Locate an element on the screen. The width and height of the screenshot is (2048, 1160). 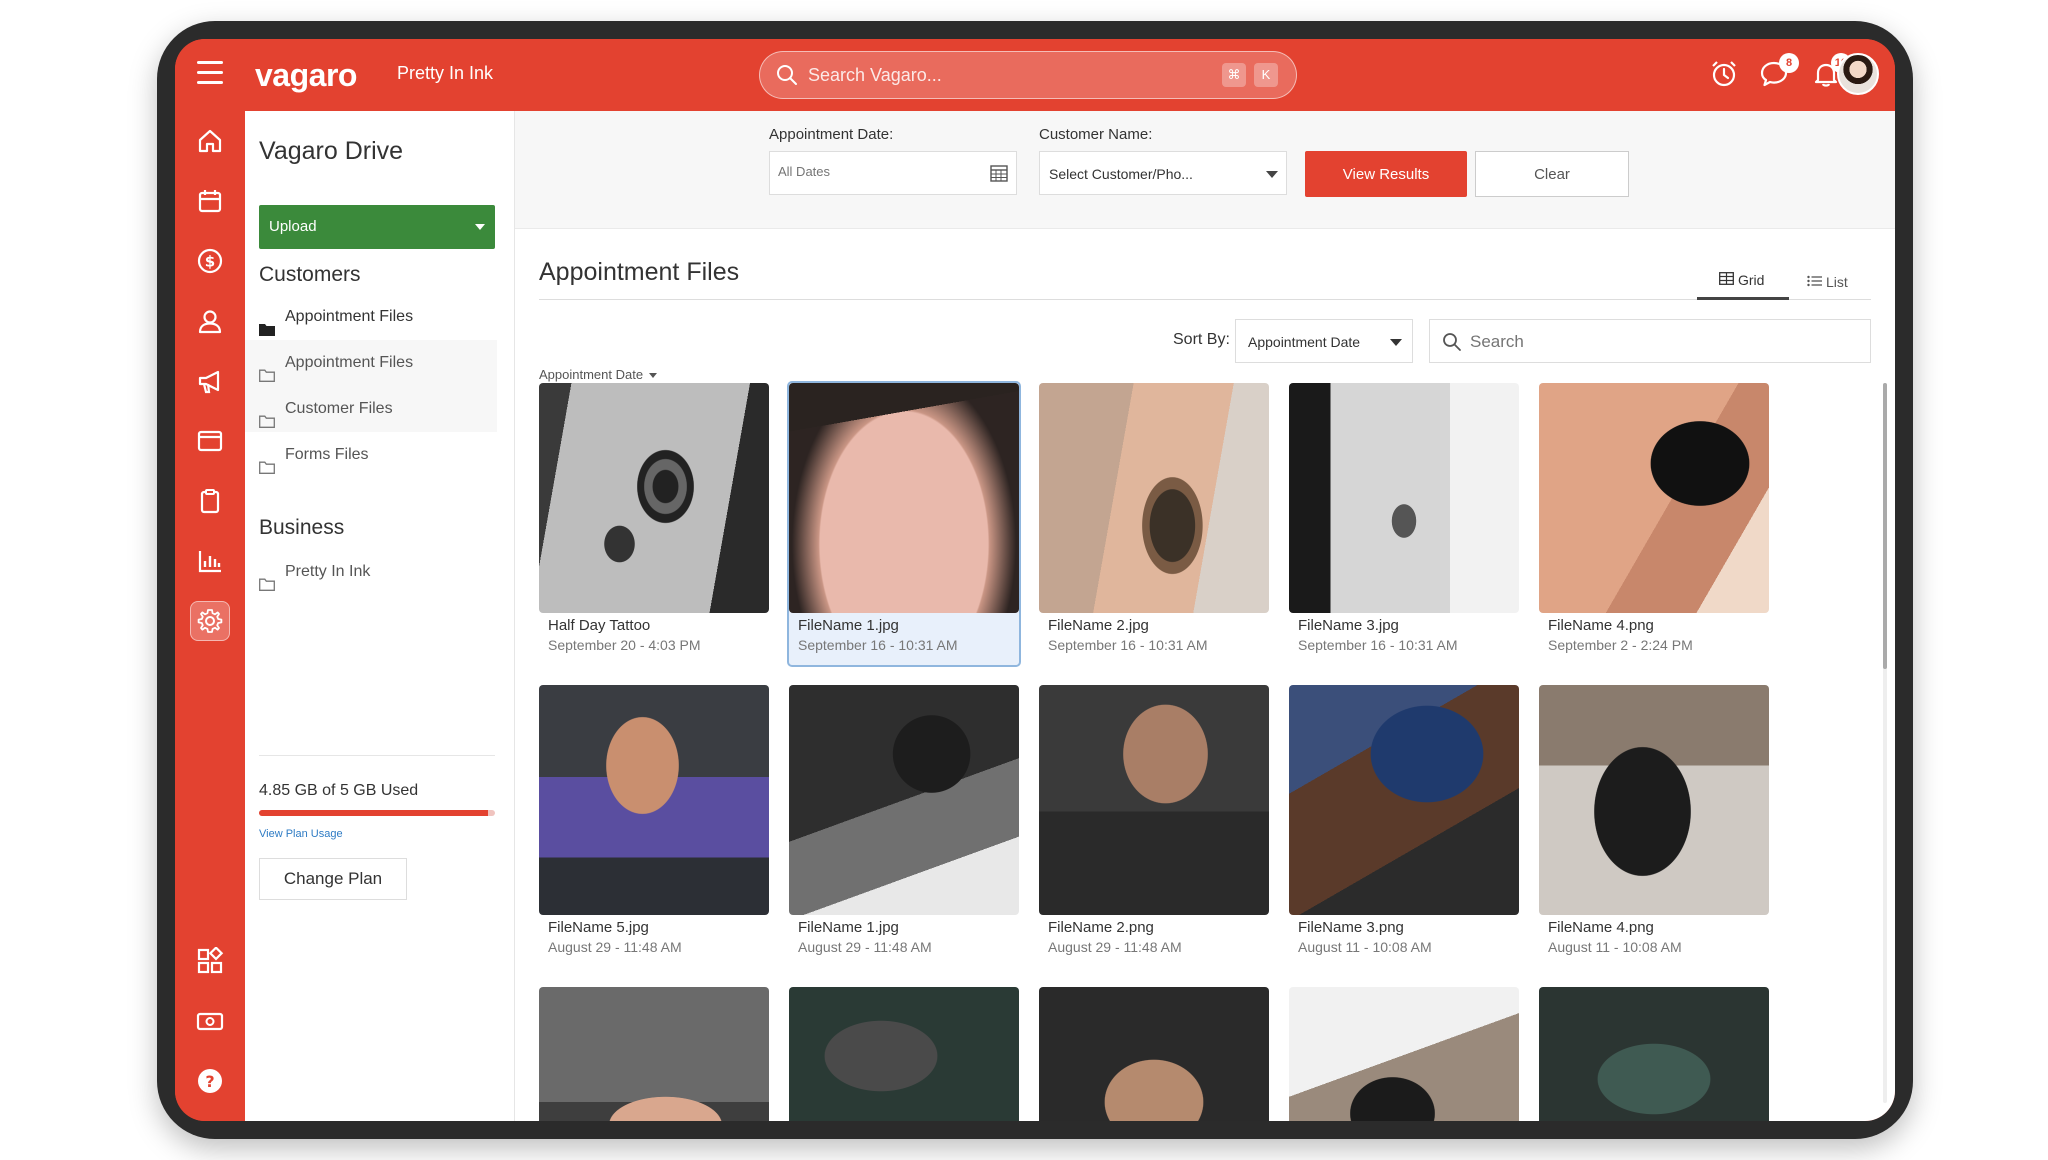
browser-window-icon is located at coordinates (210, 441).